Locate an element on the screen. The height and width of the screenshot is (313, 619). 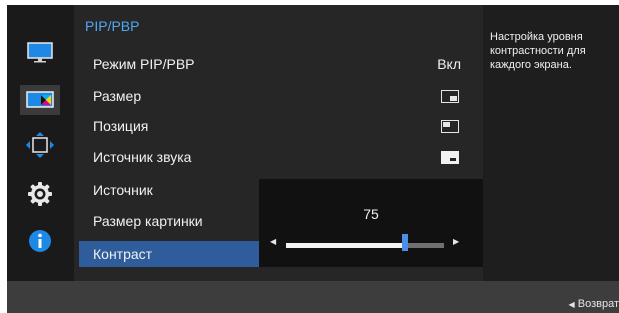
information-icon is located at coordinates (40, 241).